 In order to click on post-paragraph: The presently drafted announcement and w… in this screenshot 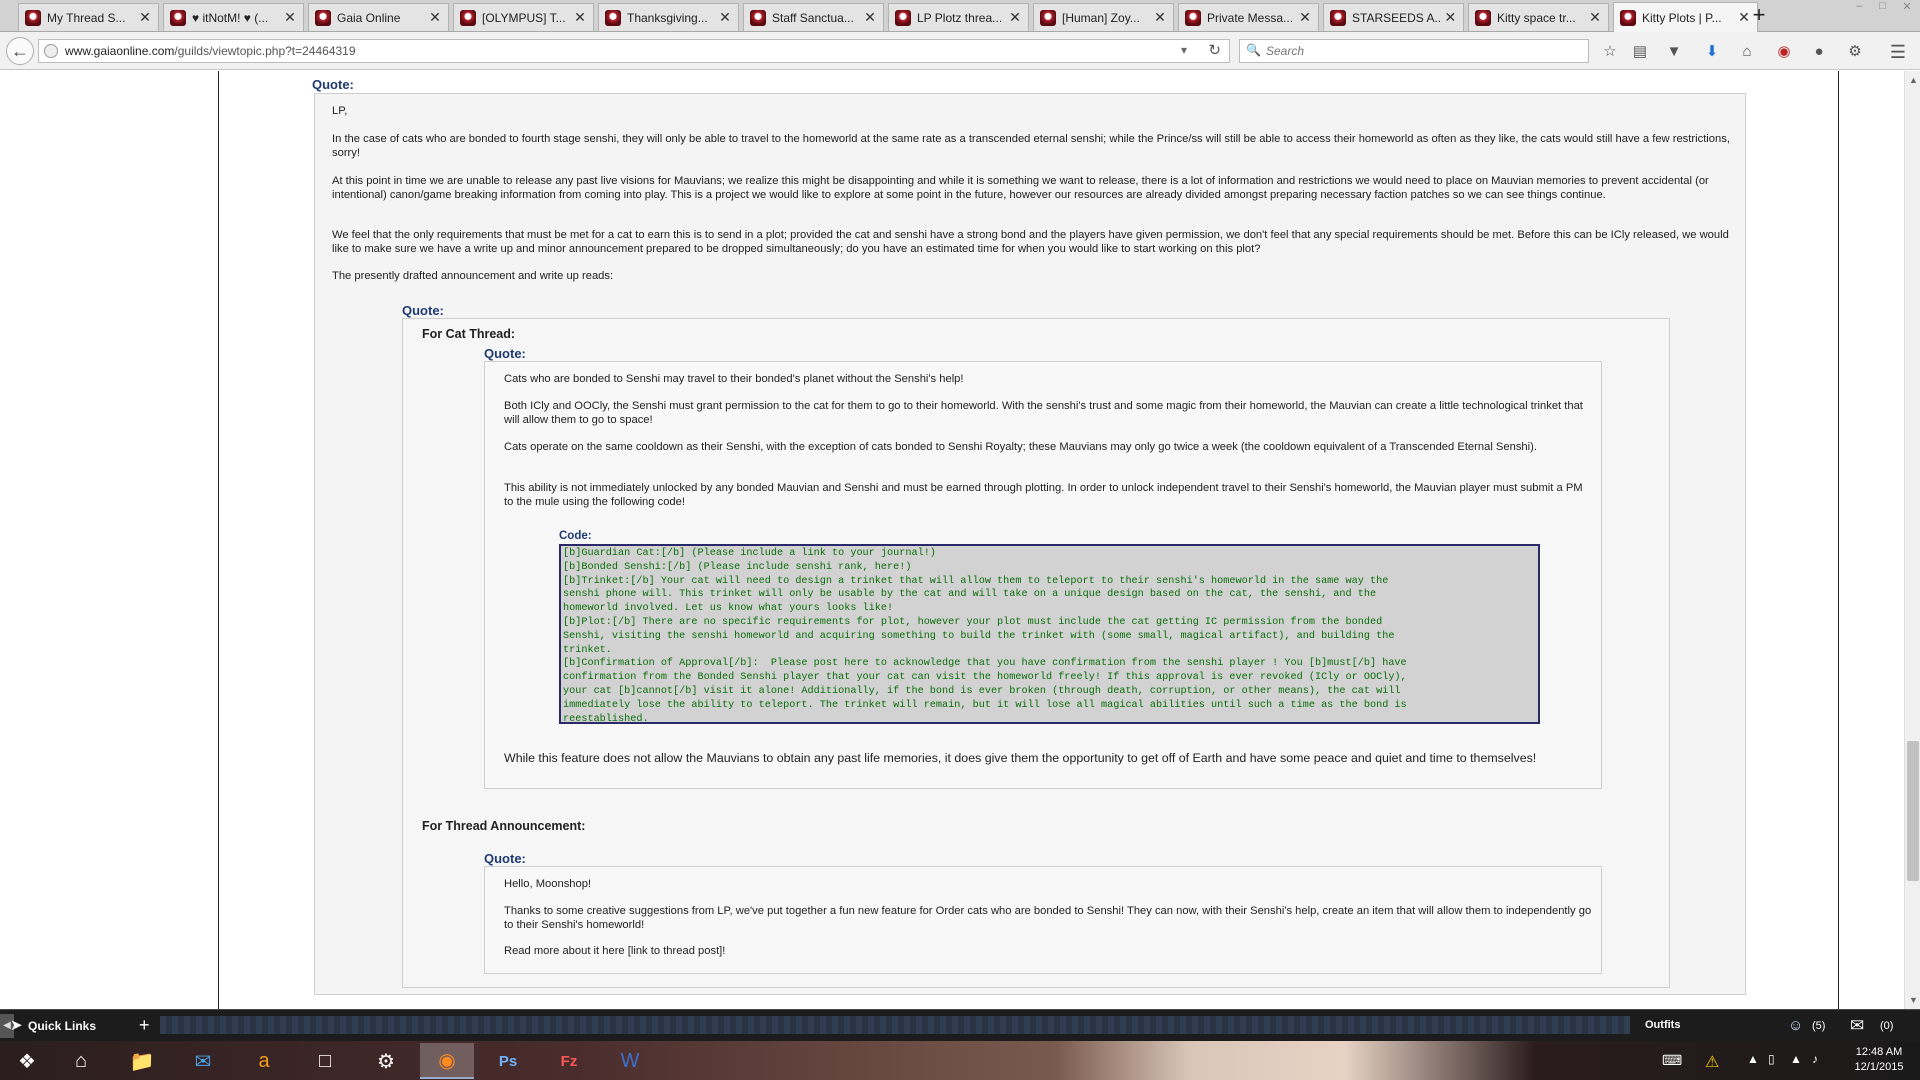, I will do `click(473, 276)`.